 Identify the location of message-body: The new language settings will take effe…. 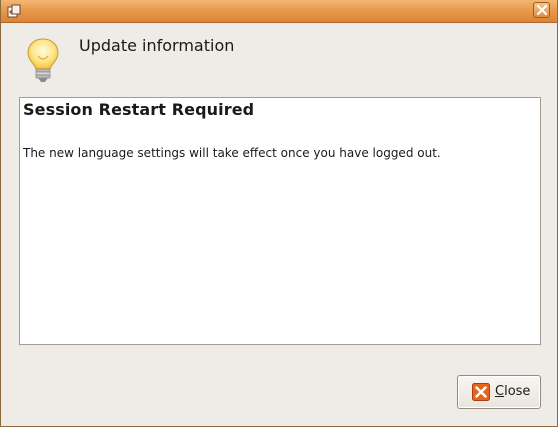
(232, 153).